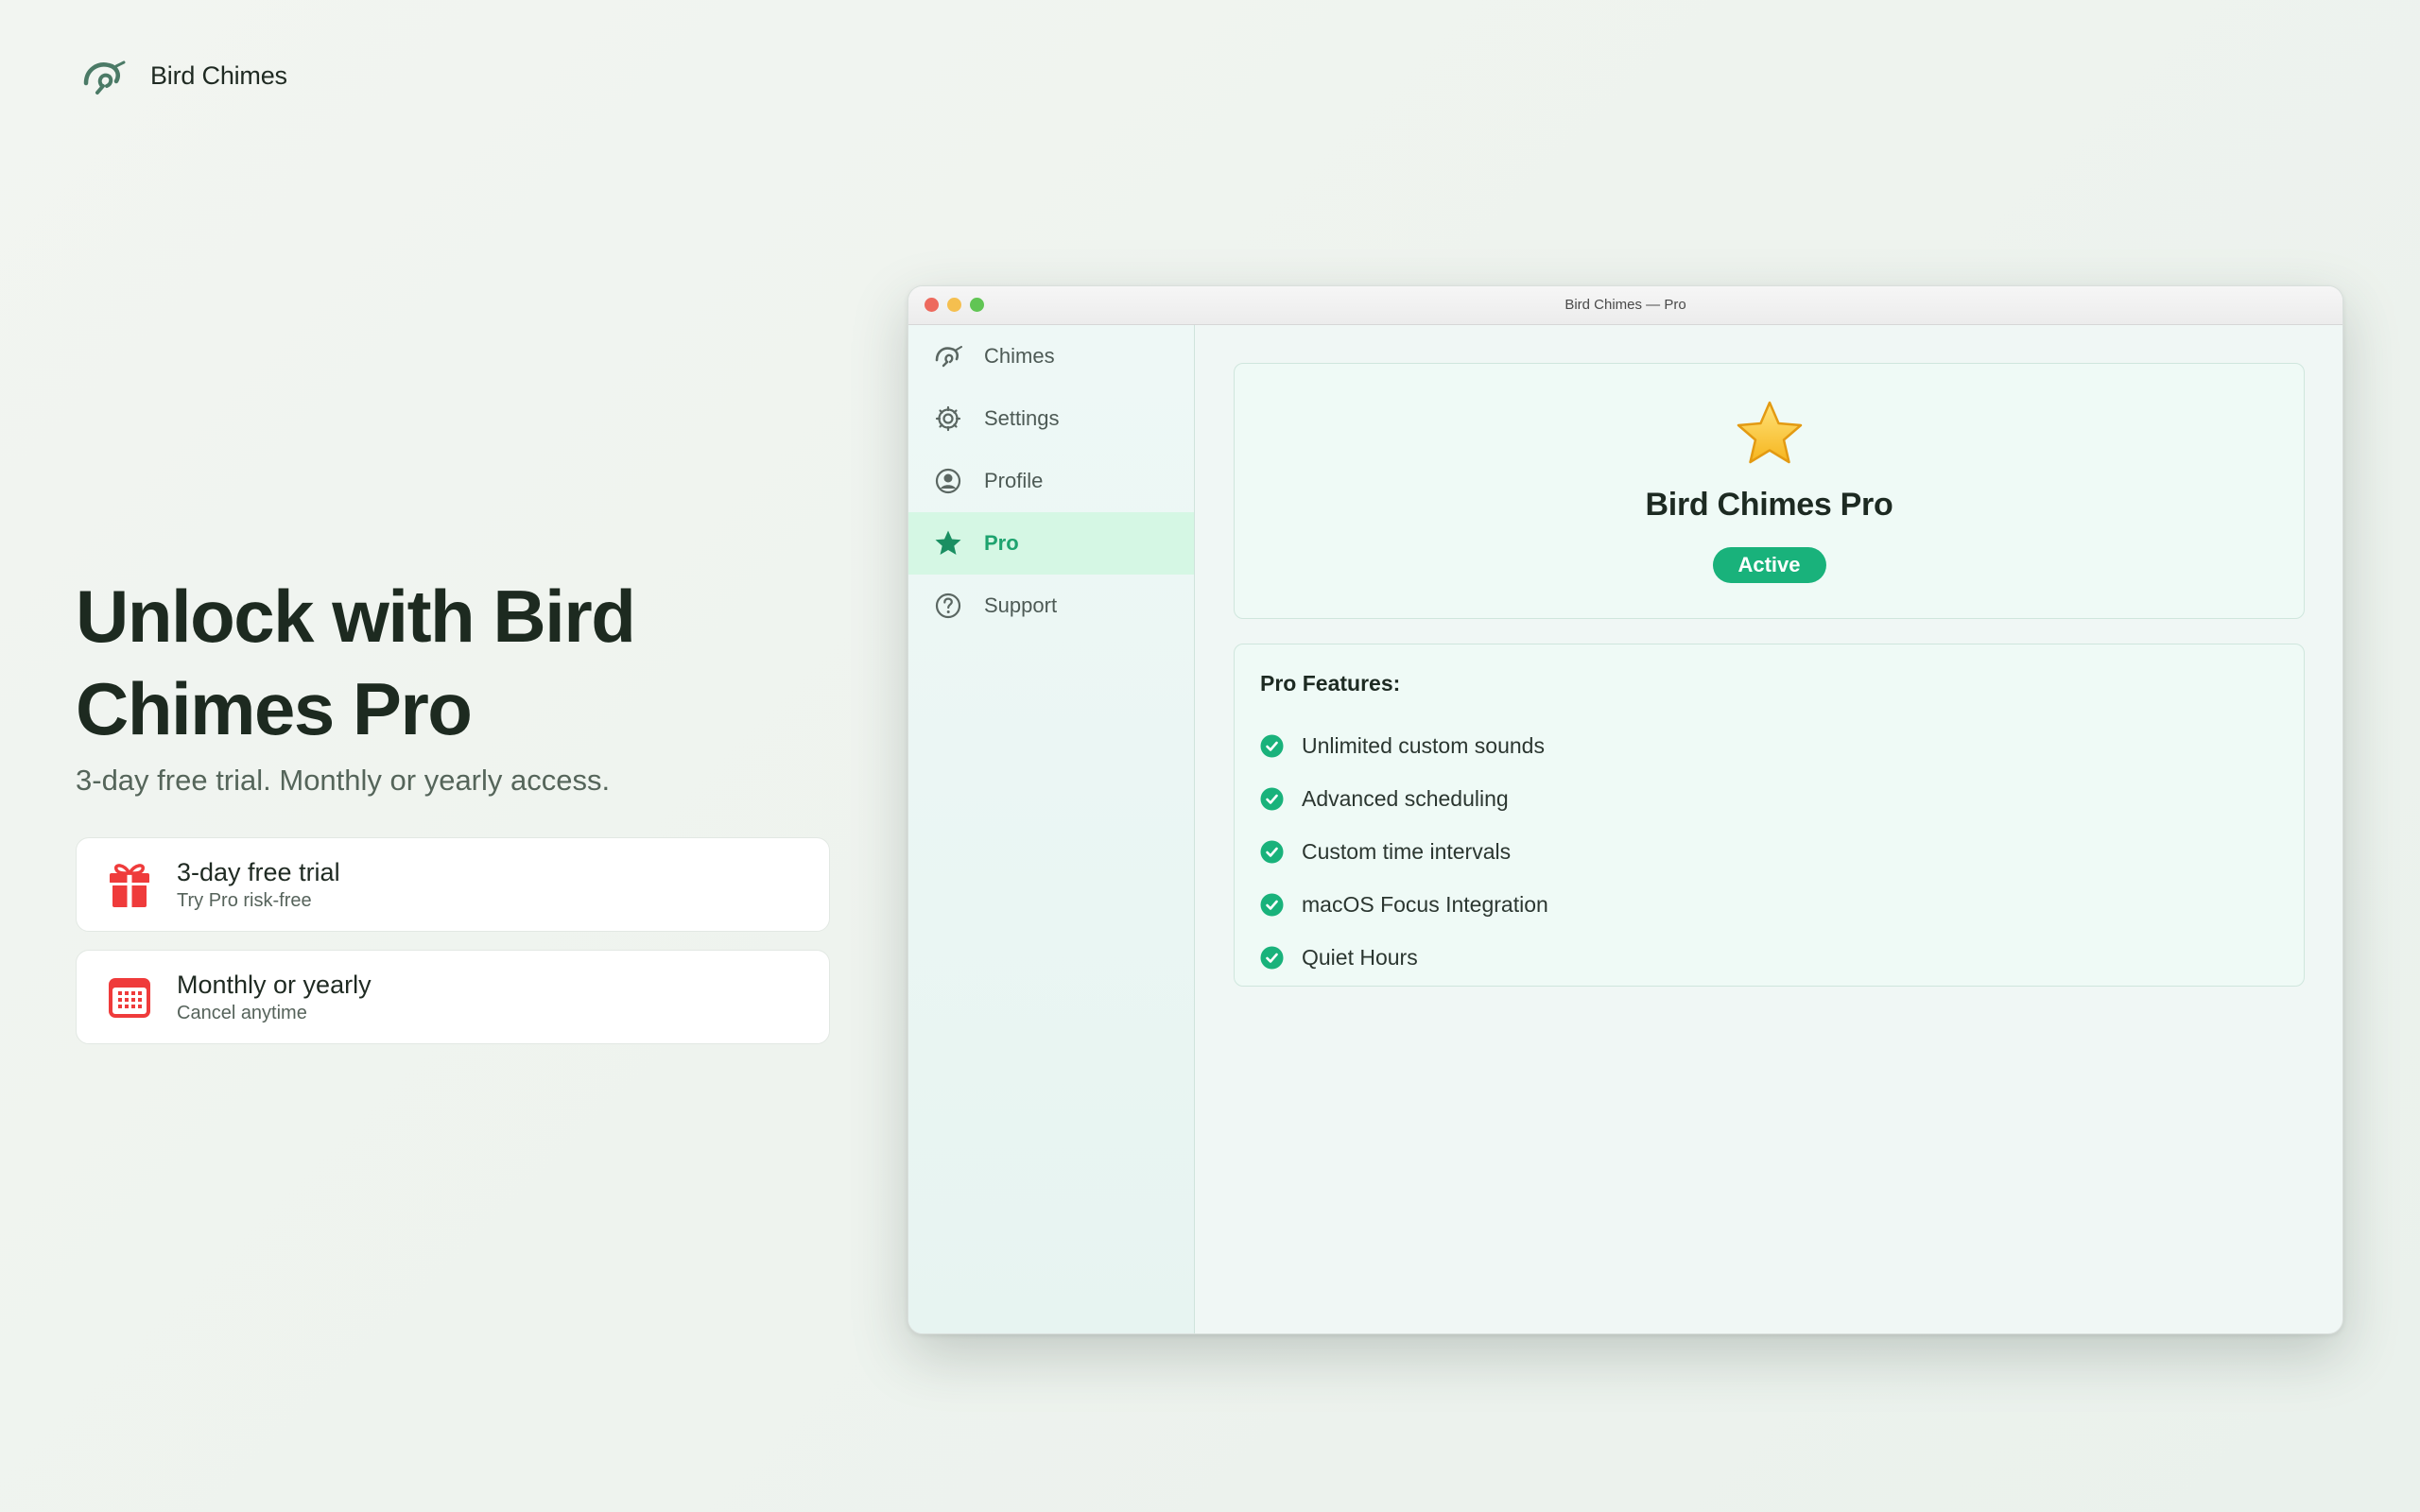  I want to click on sidebar-item-label: Settings, so click(1022, 418).